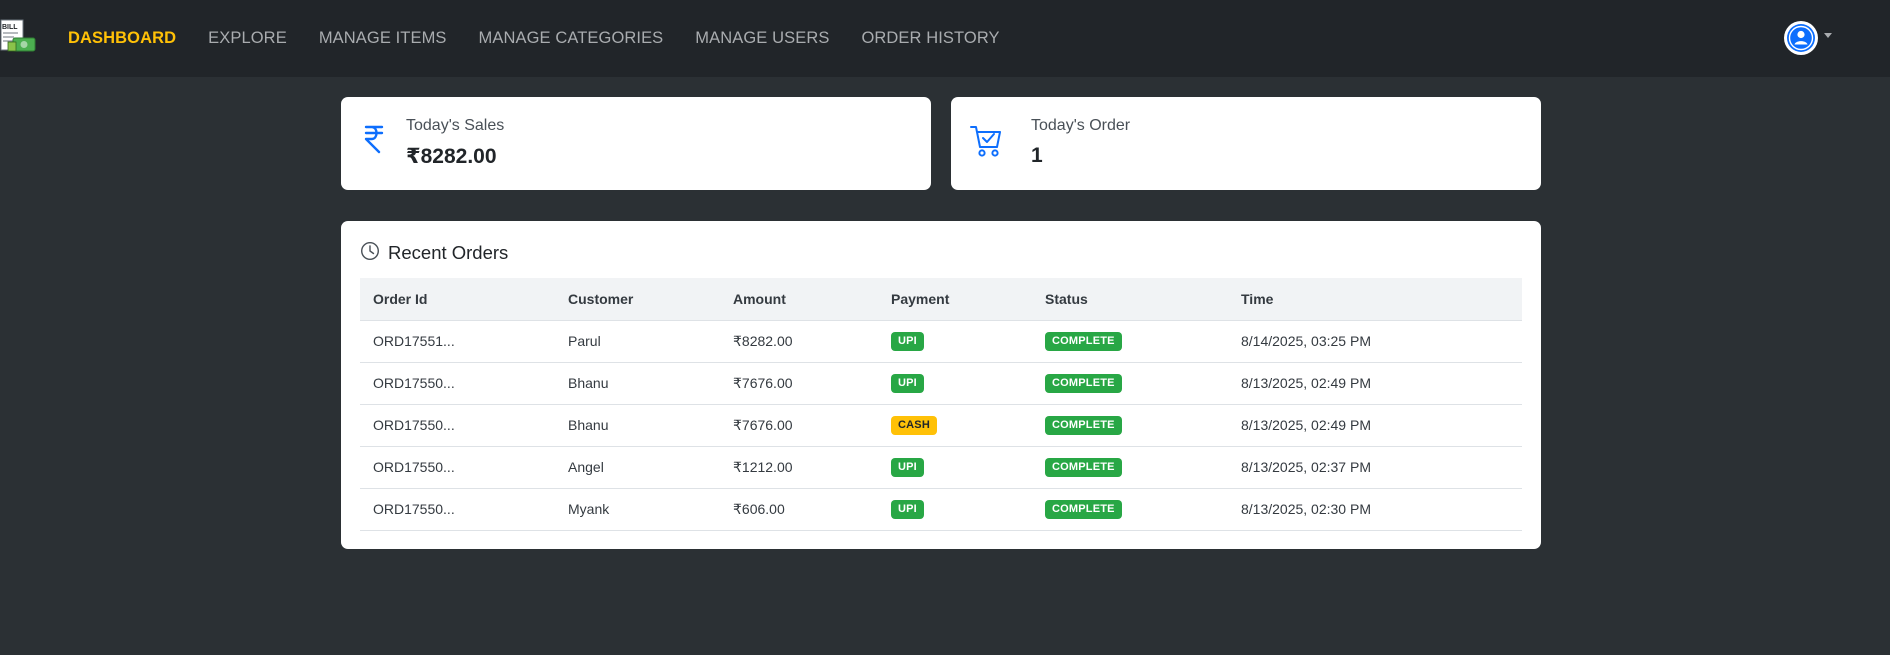 This screenshot has height=655, width=1890. What do you see at coordinates (1037, 155) in the screenshot?
I see `todays-order-value: 1` at bounding box center [1037, 155].